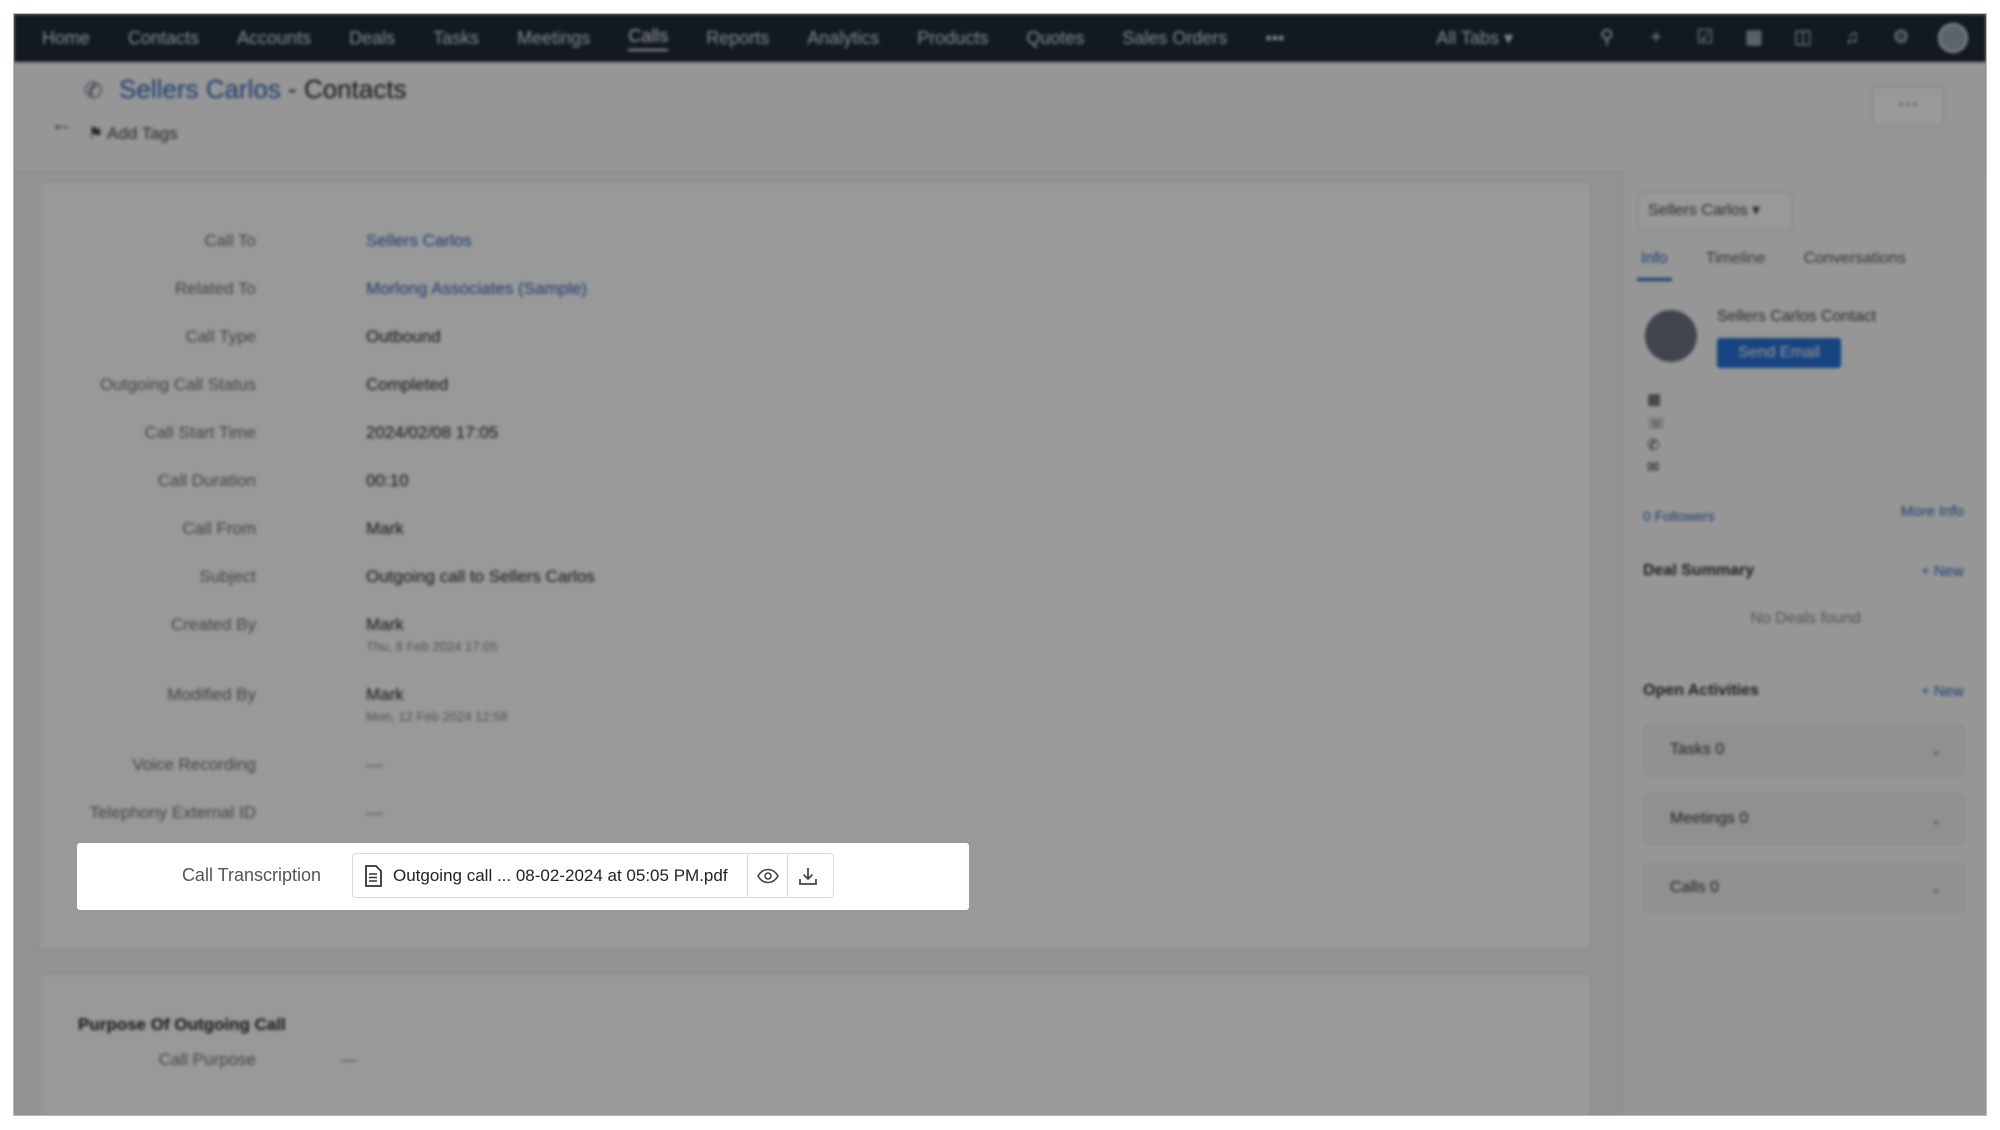 The height and width of the screenshot is (1130, 2000). Describe the element at coordinates (767, 875) in the screenshot. I see `preview-eye-icon` at that location.